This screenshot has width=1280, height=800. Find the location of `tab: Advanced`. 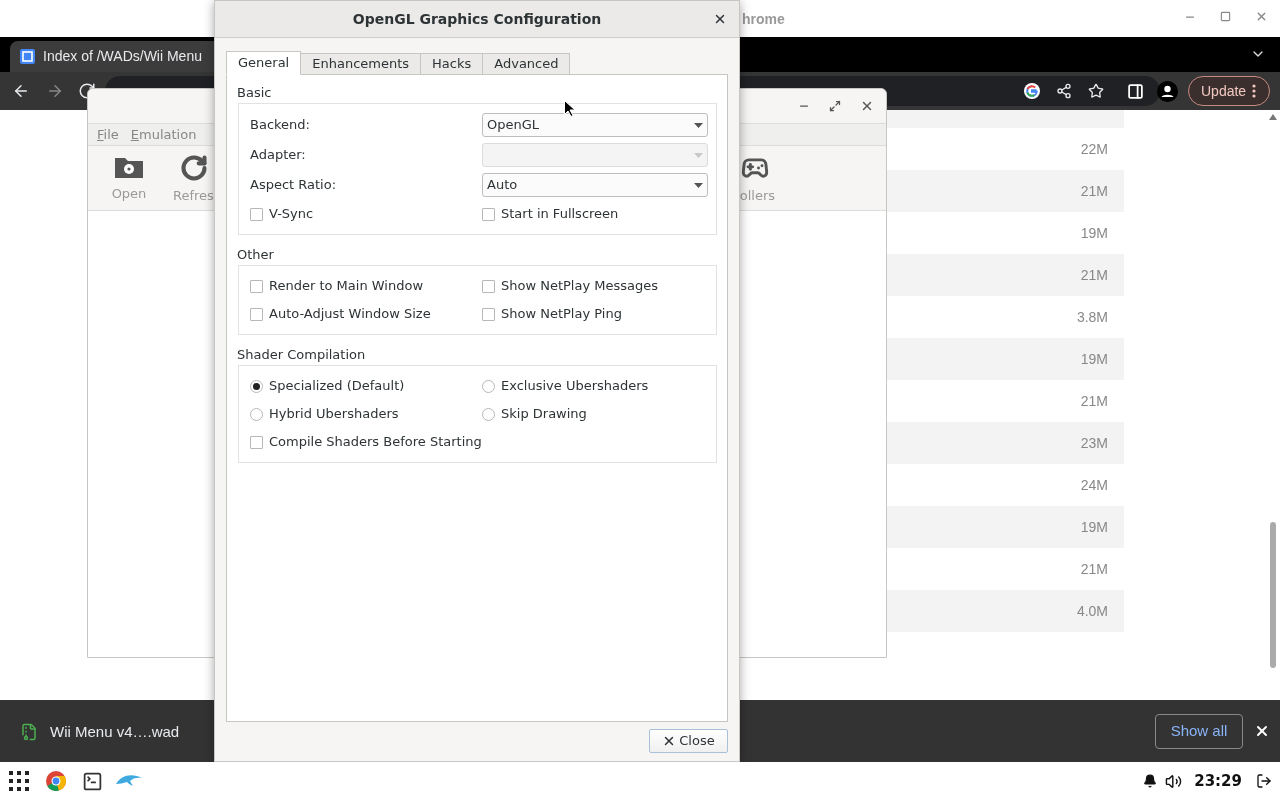

tab: Advanced is located at coordinates (526, 64).